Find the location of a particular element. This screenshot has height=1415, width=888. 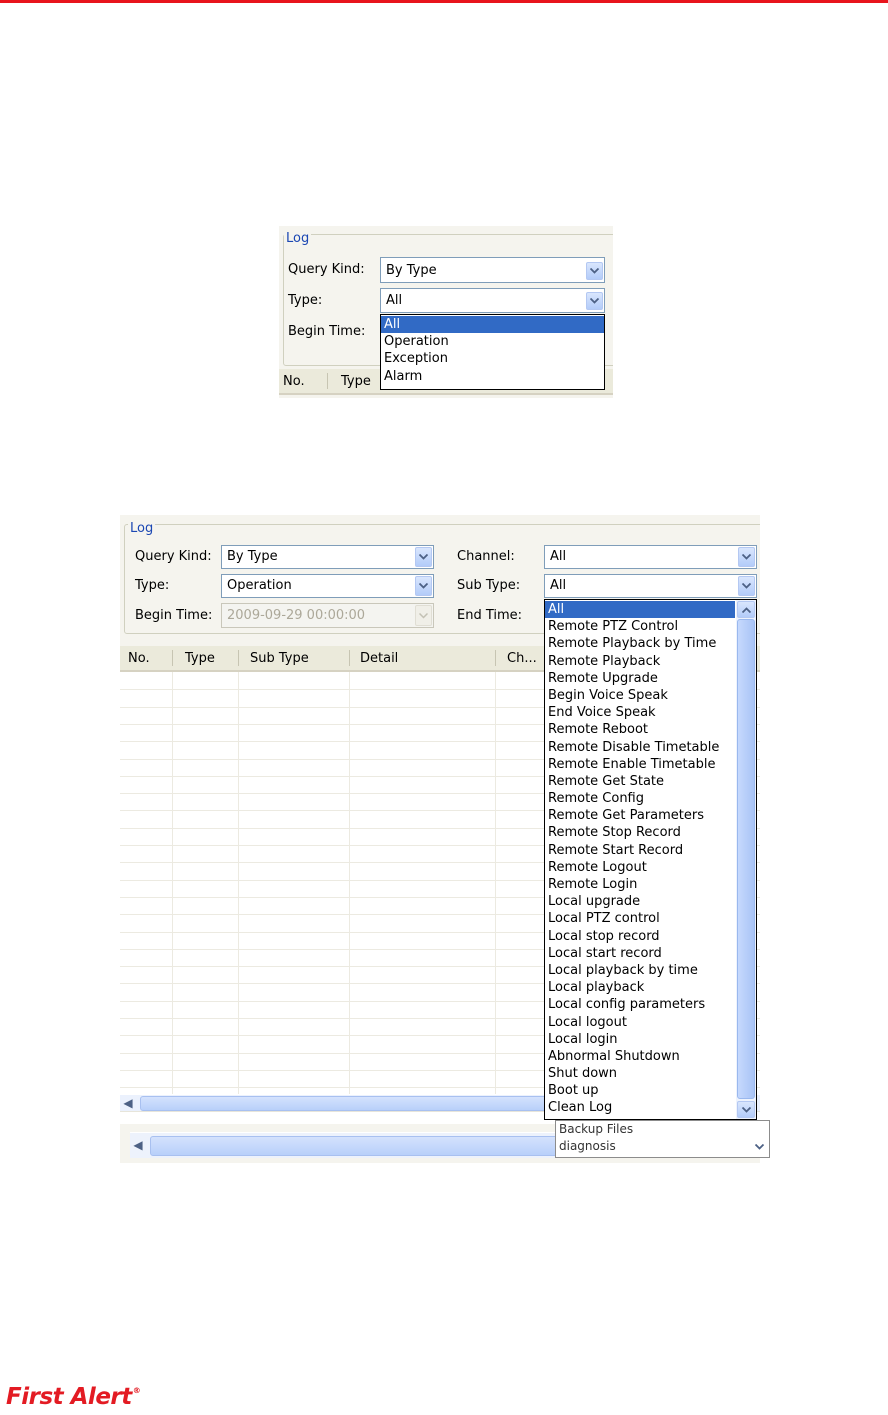

channel-select: All is located at coordinates (650, 557).